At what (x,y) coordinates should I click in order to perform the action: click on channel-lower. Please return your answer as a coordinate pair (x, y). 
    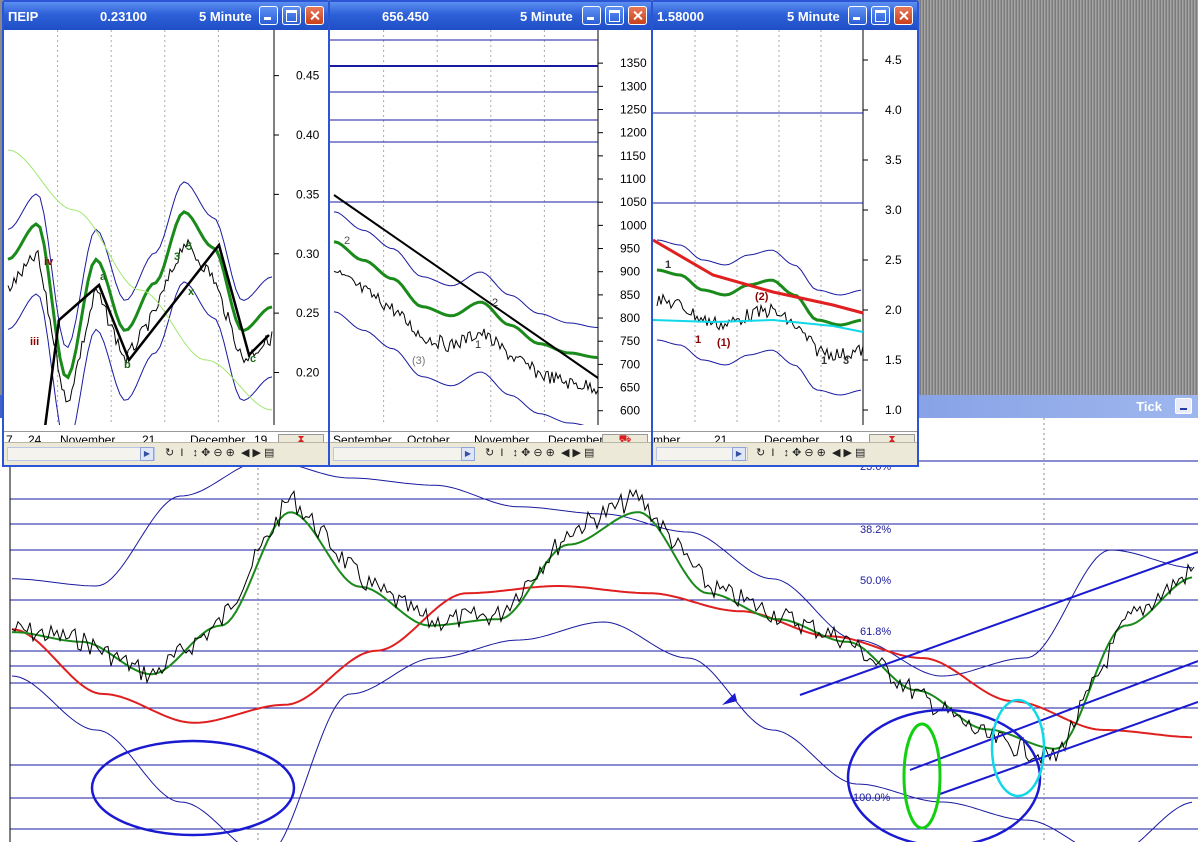
    Looking at the image, I should click on (1068, 748).